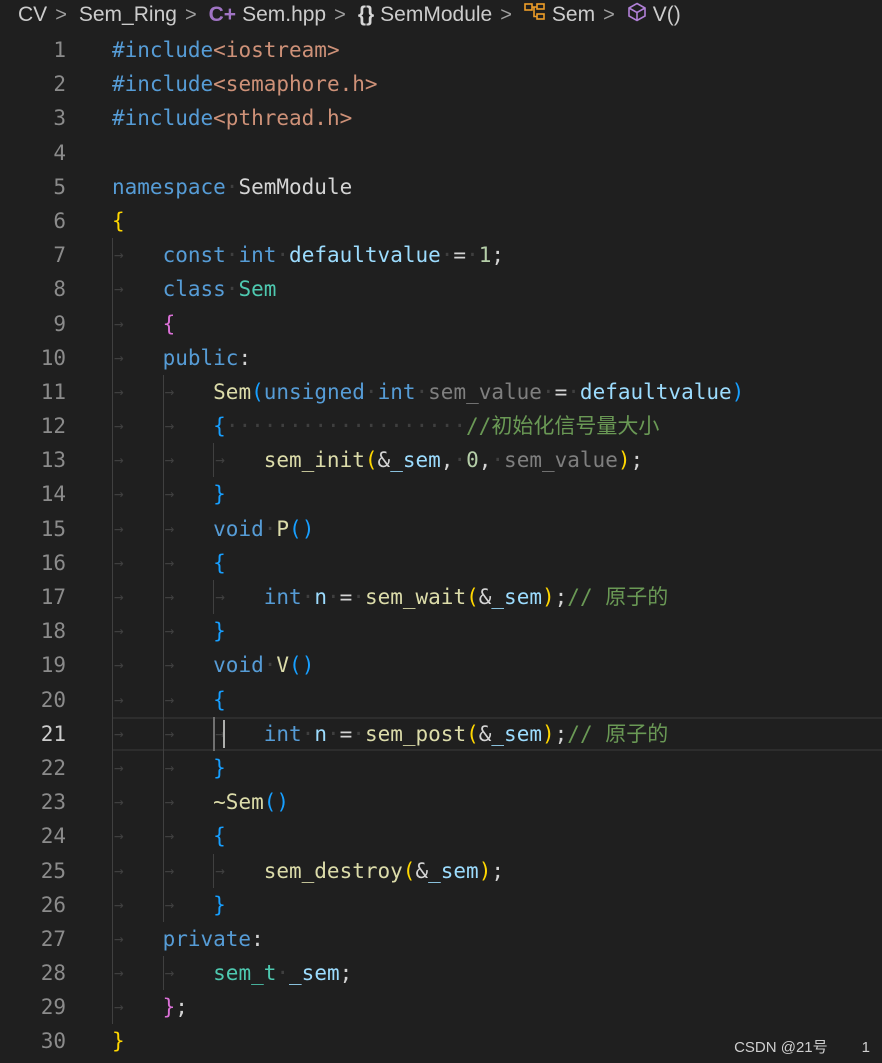 Image resolution: width=882 pixels, height=1063 pixels. Describe the element at coordinates (53, 631) in the screenshot. I see `line-number: 18` at that location.